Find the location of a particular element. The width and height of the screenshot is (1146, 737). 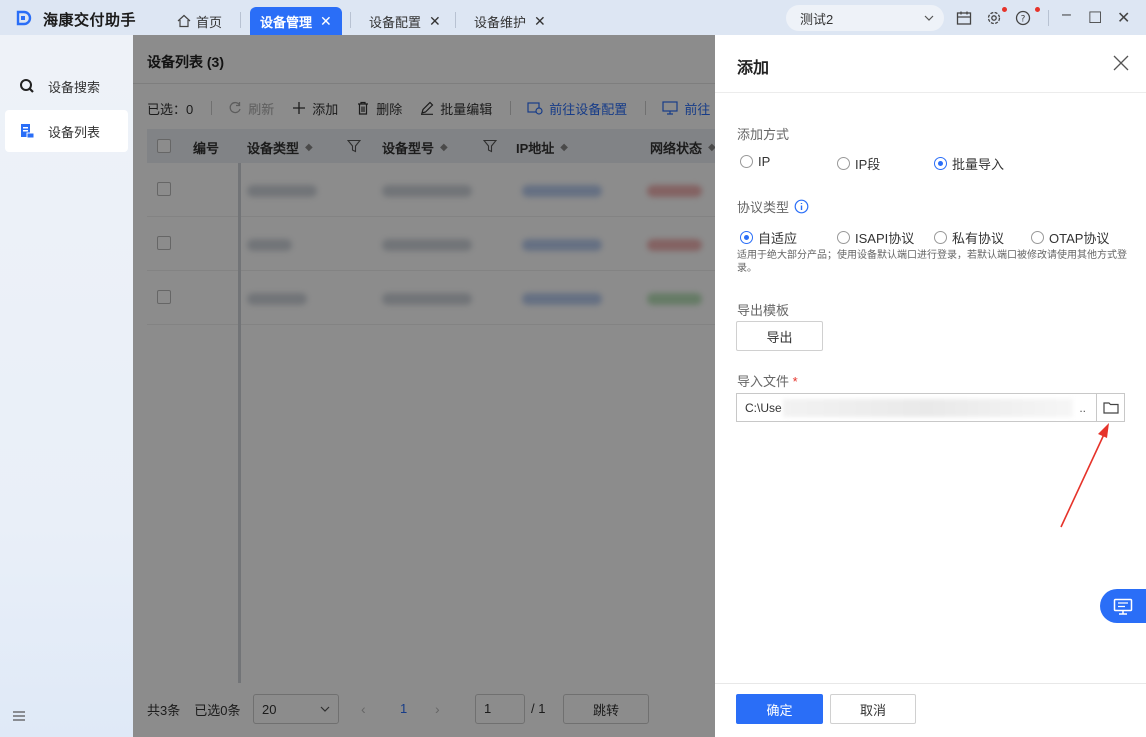

remote-assist-button is located at coordinates (1123, 606).